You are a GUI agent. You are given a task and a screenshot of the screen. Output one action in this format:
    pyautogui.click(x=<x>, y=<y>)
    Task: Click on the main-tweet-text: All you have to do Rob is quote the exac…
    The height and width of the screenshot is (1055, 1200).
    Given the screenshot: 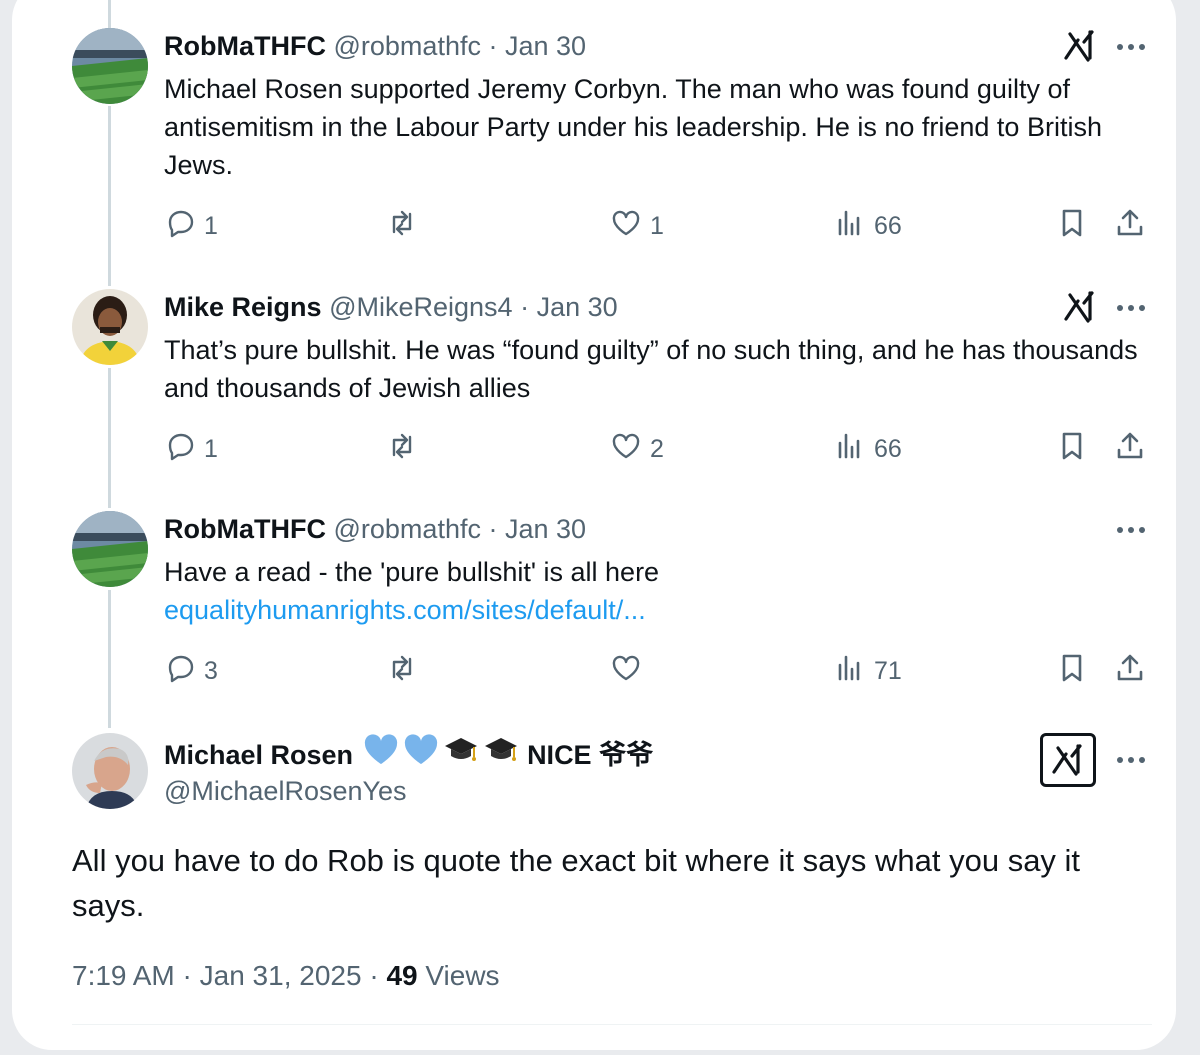 What is the action you would take?
    pyautogui.click(x=576, y=883)
    